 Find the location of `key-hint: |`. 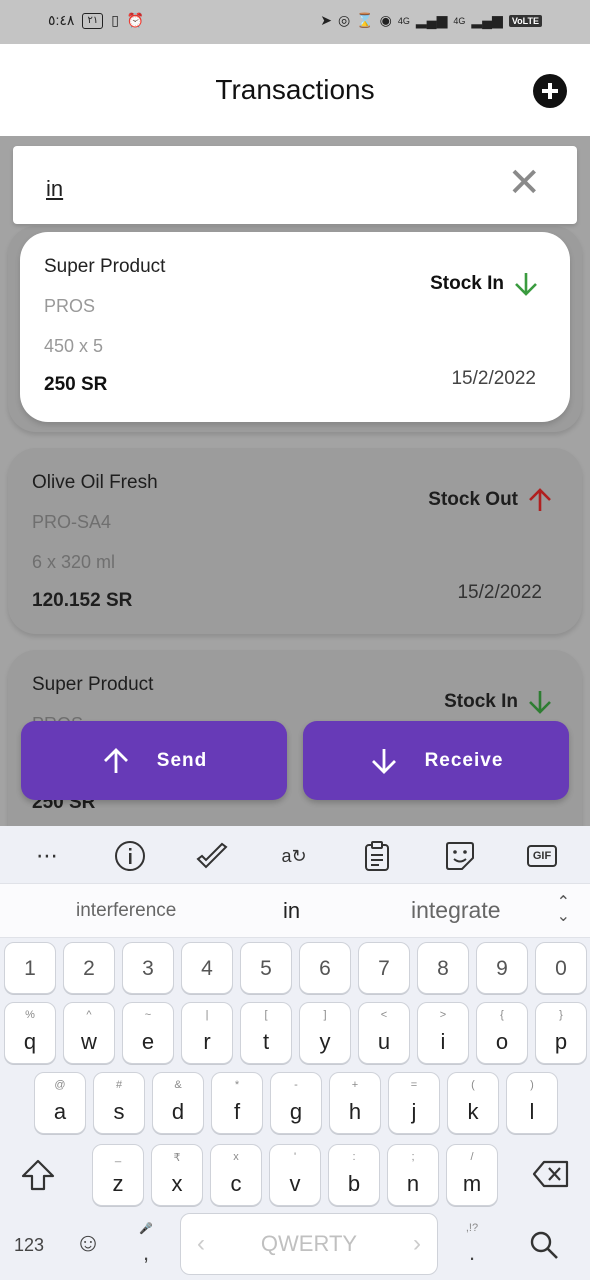

key-hint: | is located at coordinates (207, 1015).